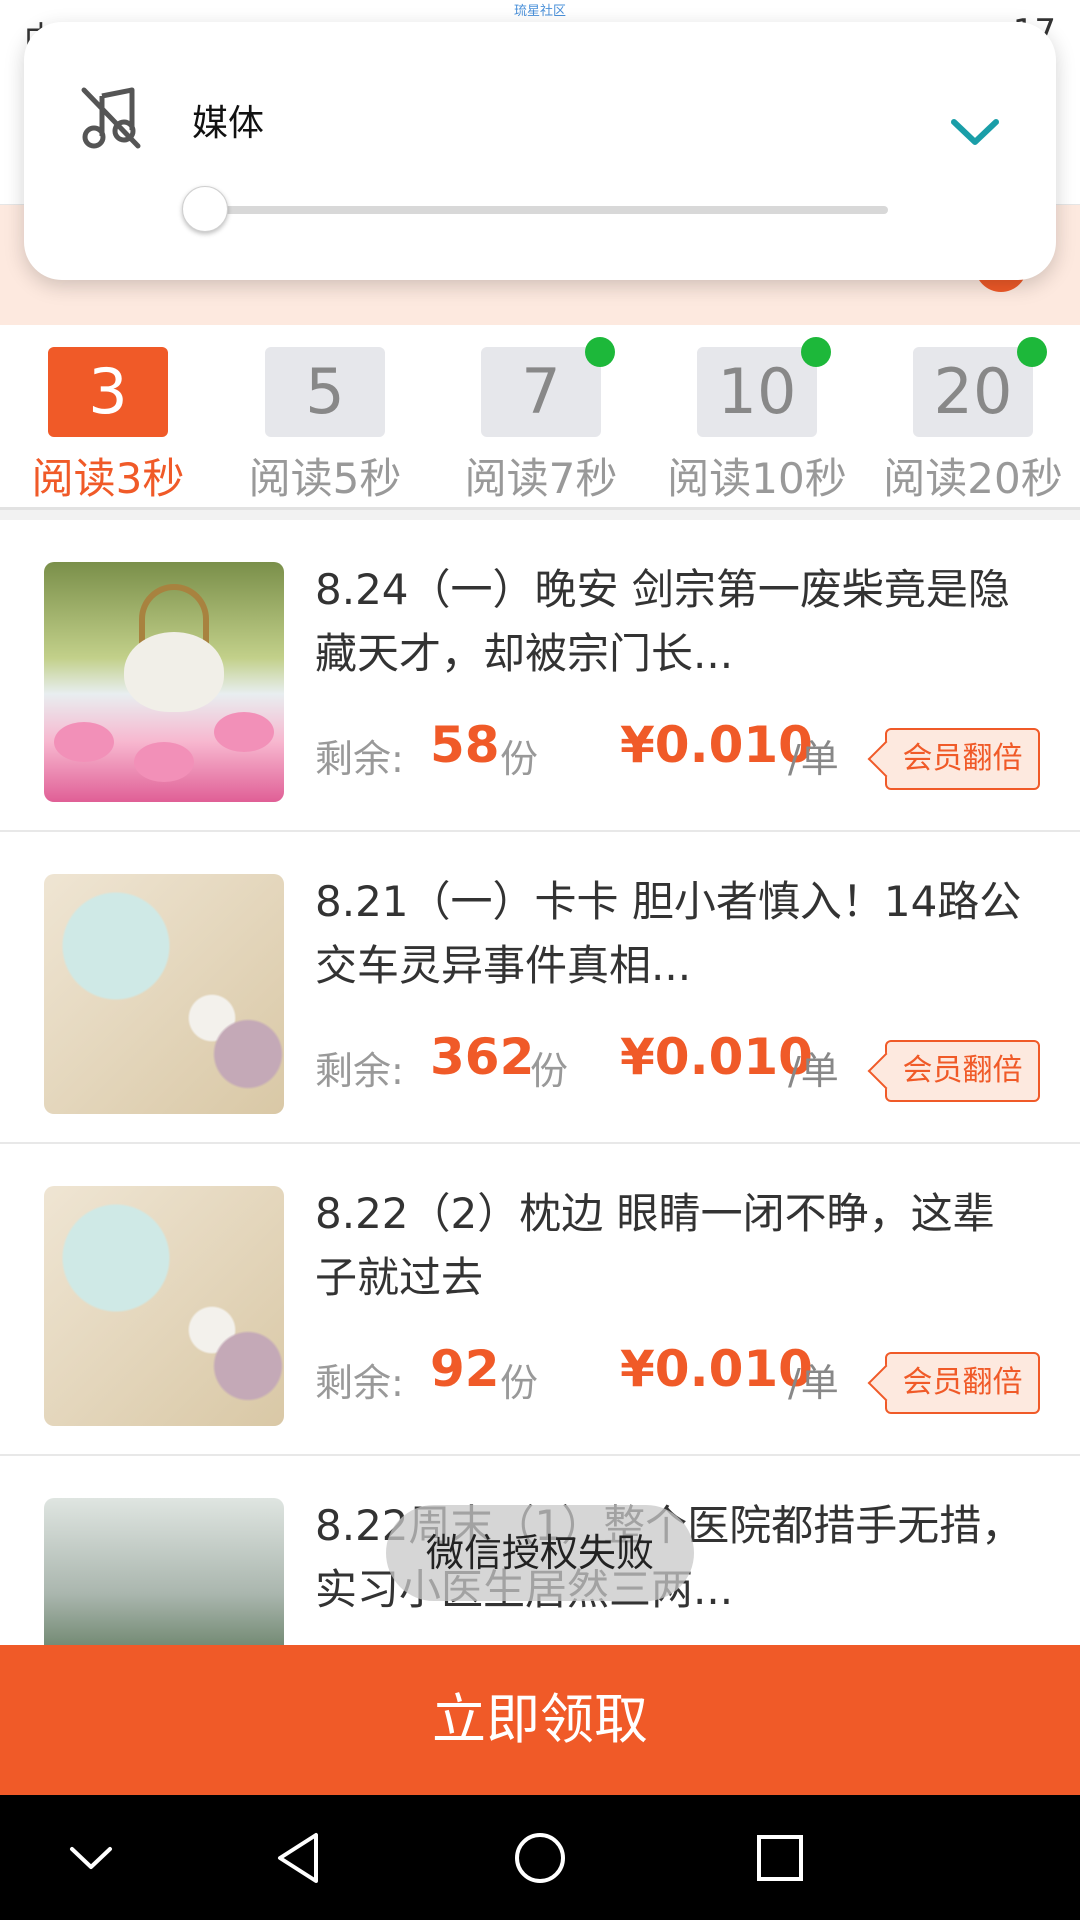 Image resolution: width=1080 pixels, height=1920 pixels. What do you see at coordinates (541, 478) in the screenshot?
I see `tab-label: 阅读7秒` at bounding box center [541, 478].